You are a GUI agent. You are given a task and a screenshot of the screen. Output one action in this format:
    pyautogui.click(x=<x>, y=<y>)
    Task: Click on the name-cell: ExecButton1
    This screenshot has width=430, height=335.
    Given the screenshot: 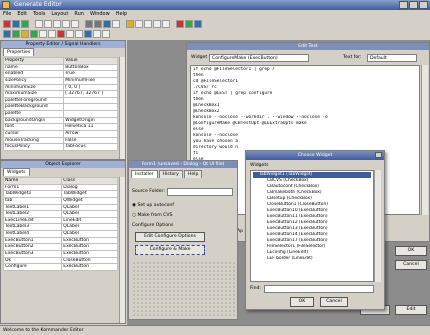 What is the action you would take?
    pyautogui.click(x=33, y=240)
    